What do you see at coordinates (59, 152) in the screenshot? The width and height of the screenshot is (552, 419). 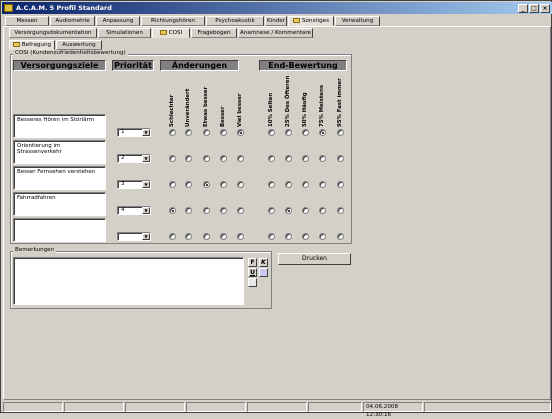 I see `goal-field: Orientierung im Strassenverkehr` at bounding box center [59, 152].